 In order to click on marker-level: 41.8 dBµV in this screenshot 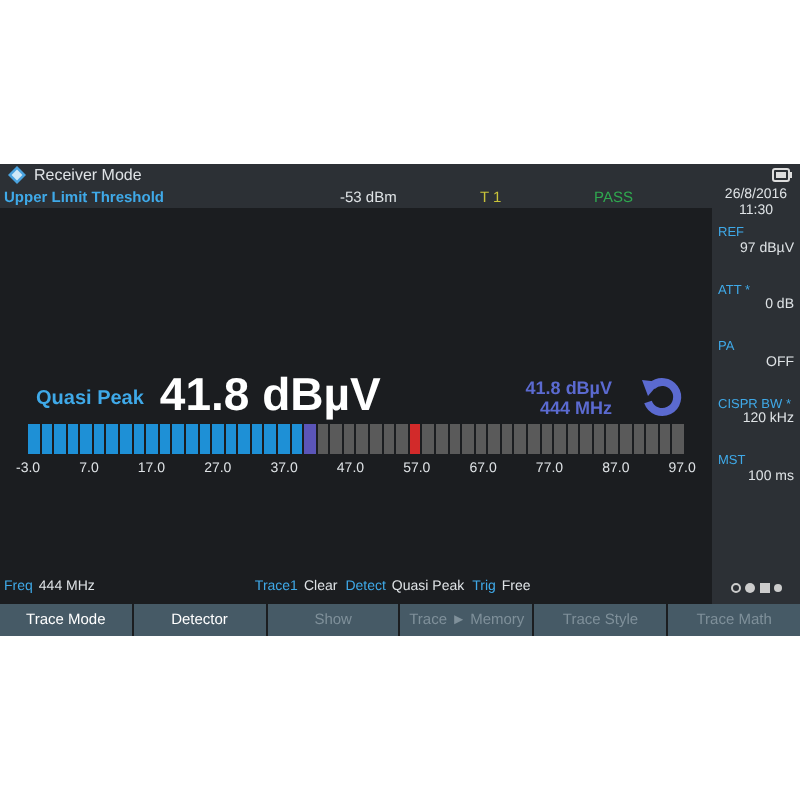, I will do `click(568, 387)`.